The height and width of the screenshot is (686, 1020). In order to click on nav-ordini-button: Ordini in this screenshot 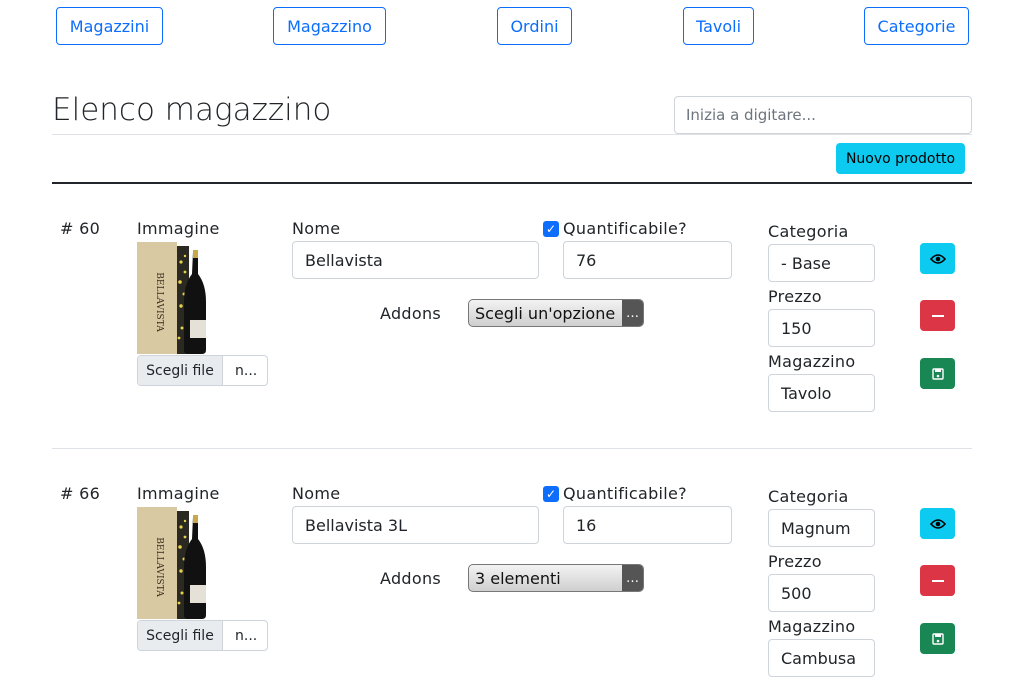, I will do `click(534, 26)`.